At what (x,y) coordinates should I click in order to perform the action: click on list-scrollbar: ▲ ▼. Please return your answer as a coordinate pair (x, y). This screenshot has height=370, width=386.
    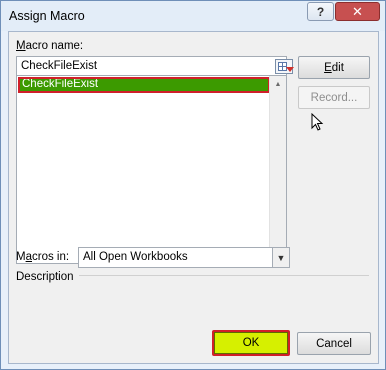
    Looking at the image, I should click on (277, 169).